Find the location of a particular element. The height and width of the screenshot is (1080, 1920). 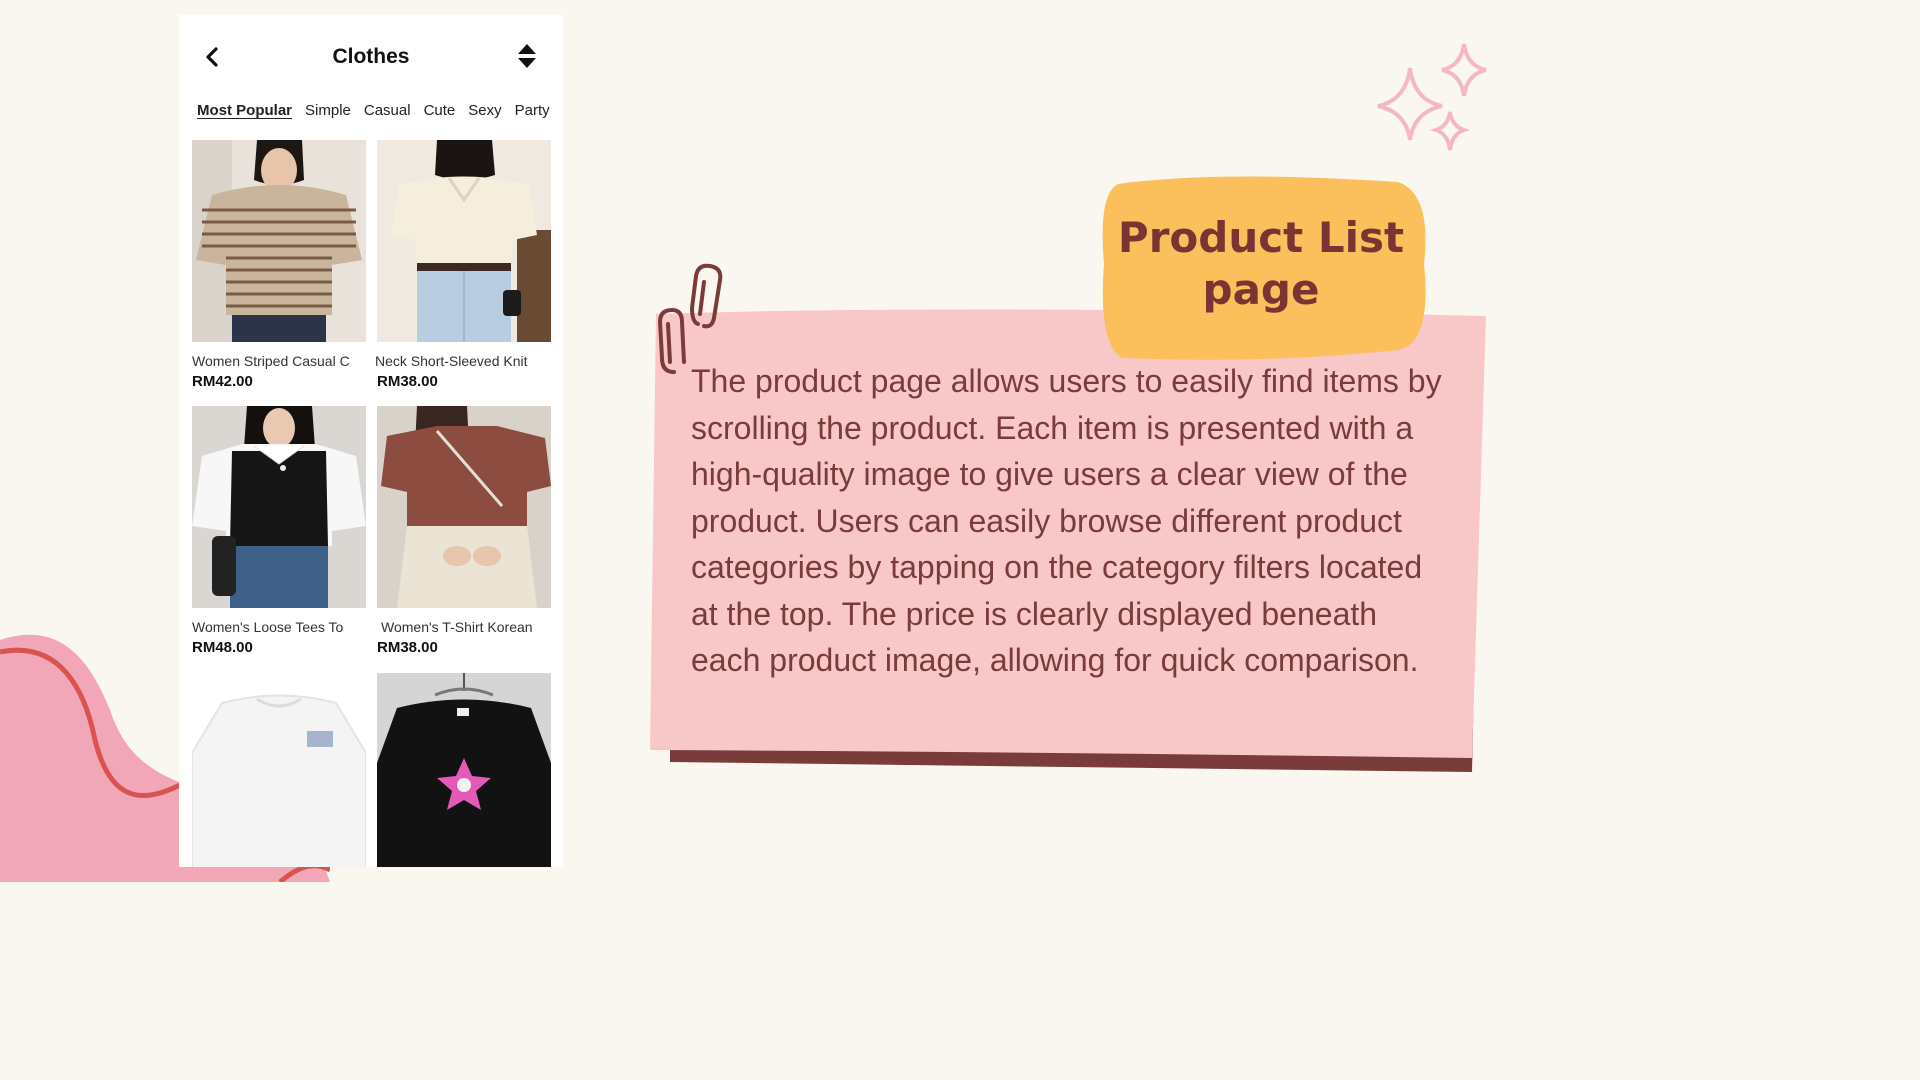

top-bar: Clothes is located at coordinates (371, 55).